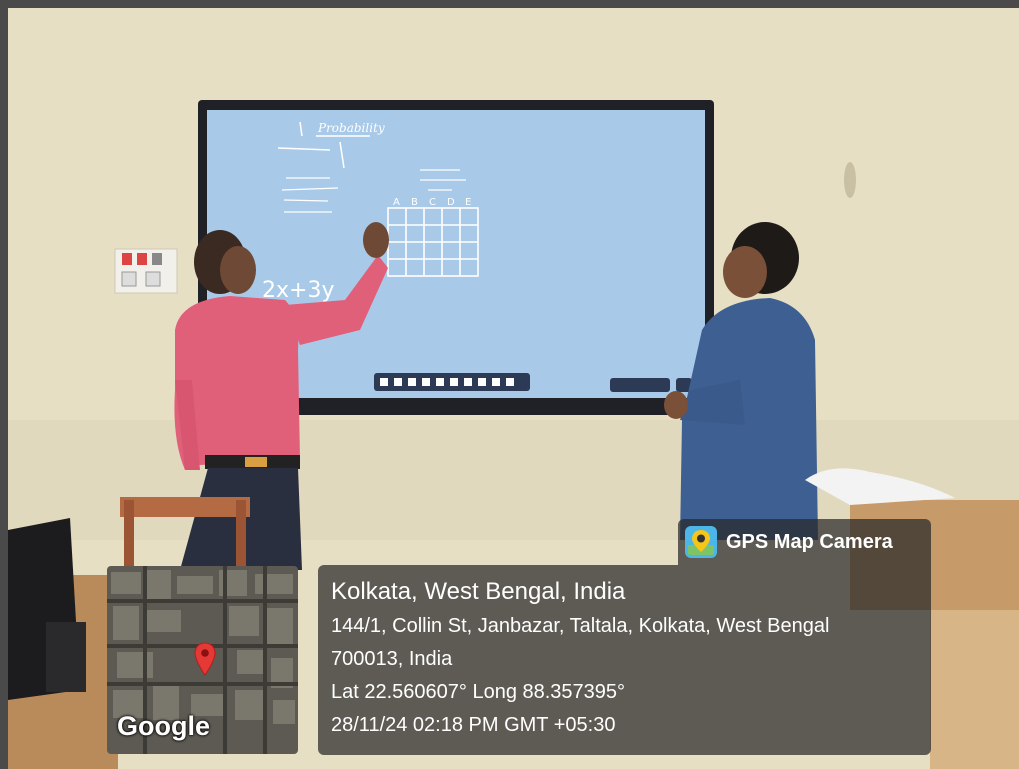 This screenshot has height=769, width=1019. I want to click on address-line-2: 700013, India, so click(392, 659).